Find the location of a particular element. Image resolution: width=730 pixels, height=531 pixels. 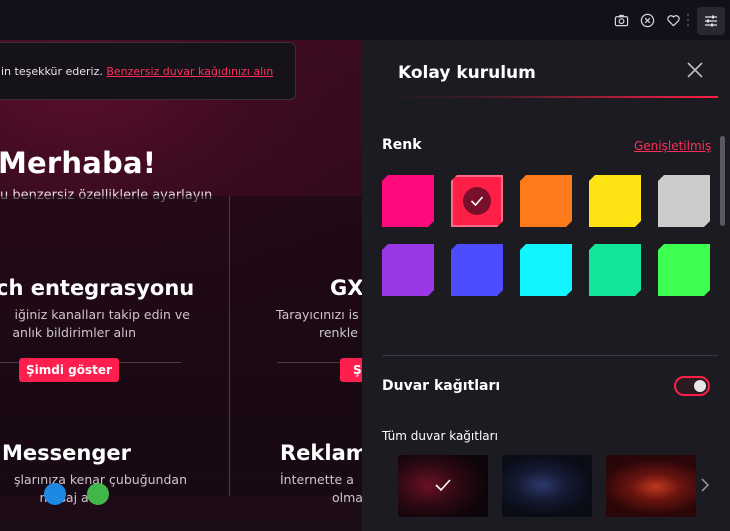

wallpapers-toggle is located at coordinates (692, 386).